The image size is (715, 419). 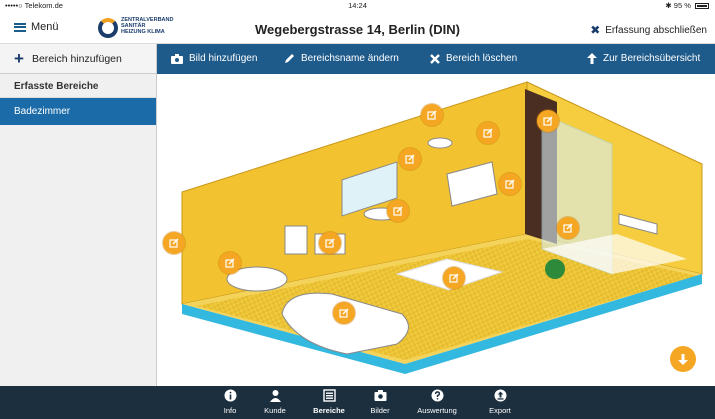 I want to click on status-bar: •••••○ Telekom.de 14:24 ✱ 95 %, so click(x=357, y=5).